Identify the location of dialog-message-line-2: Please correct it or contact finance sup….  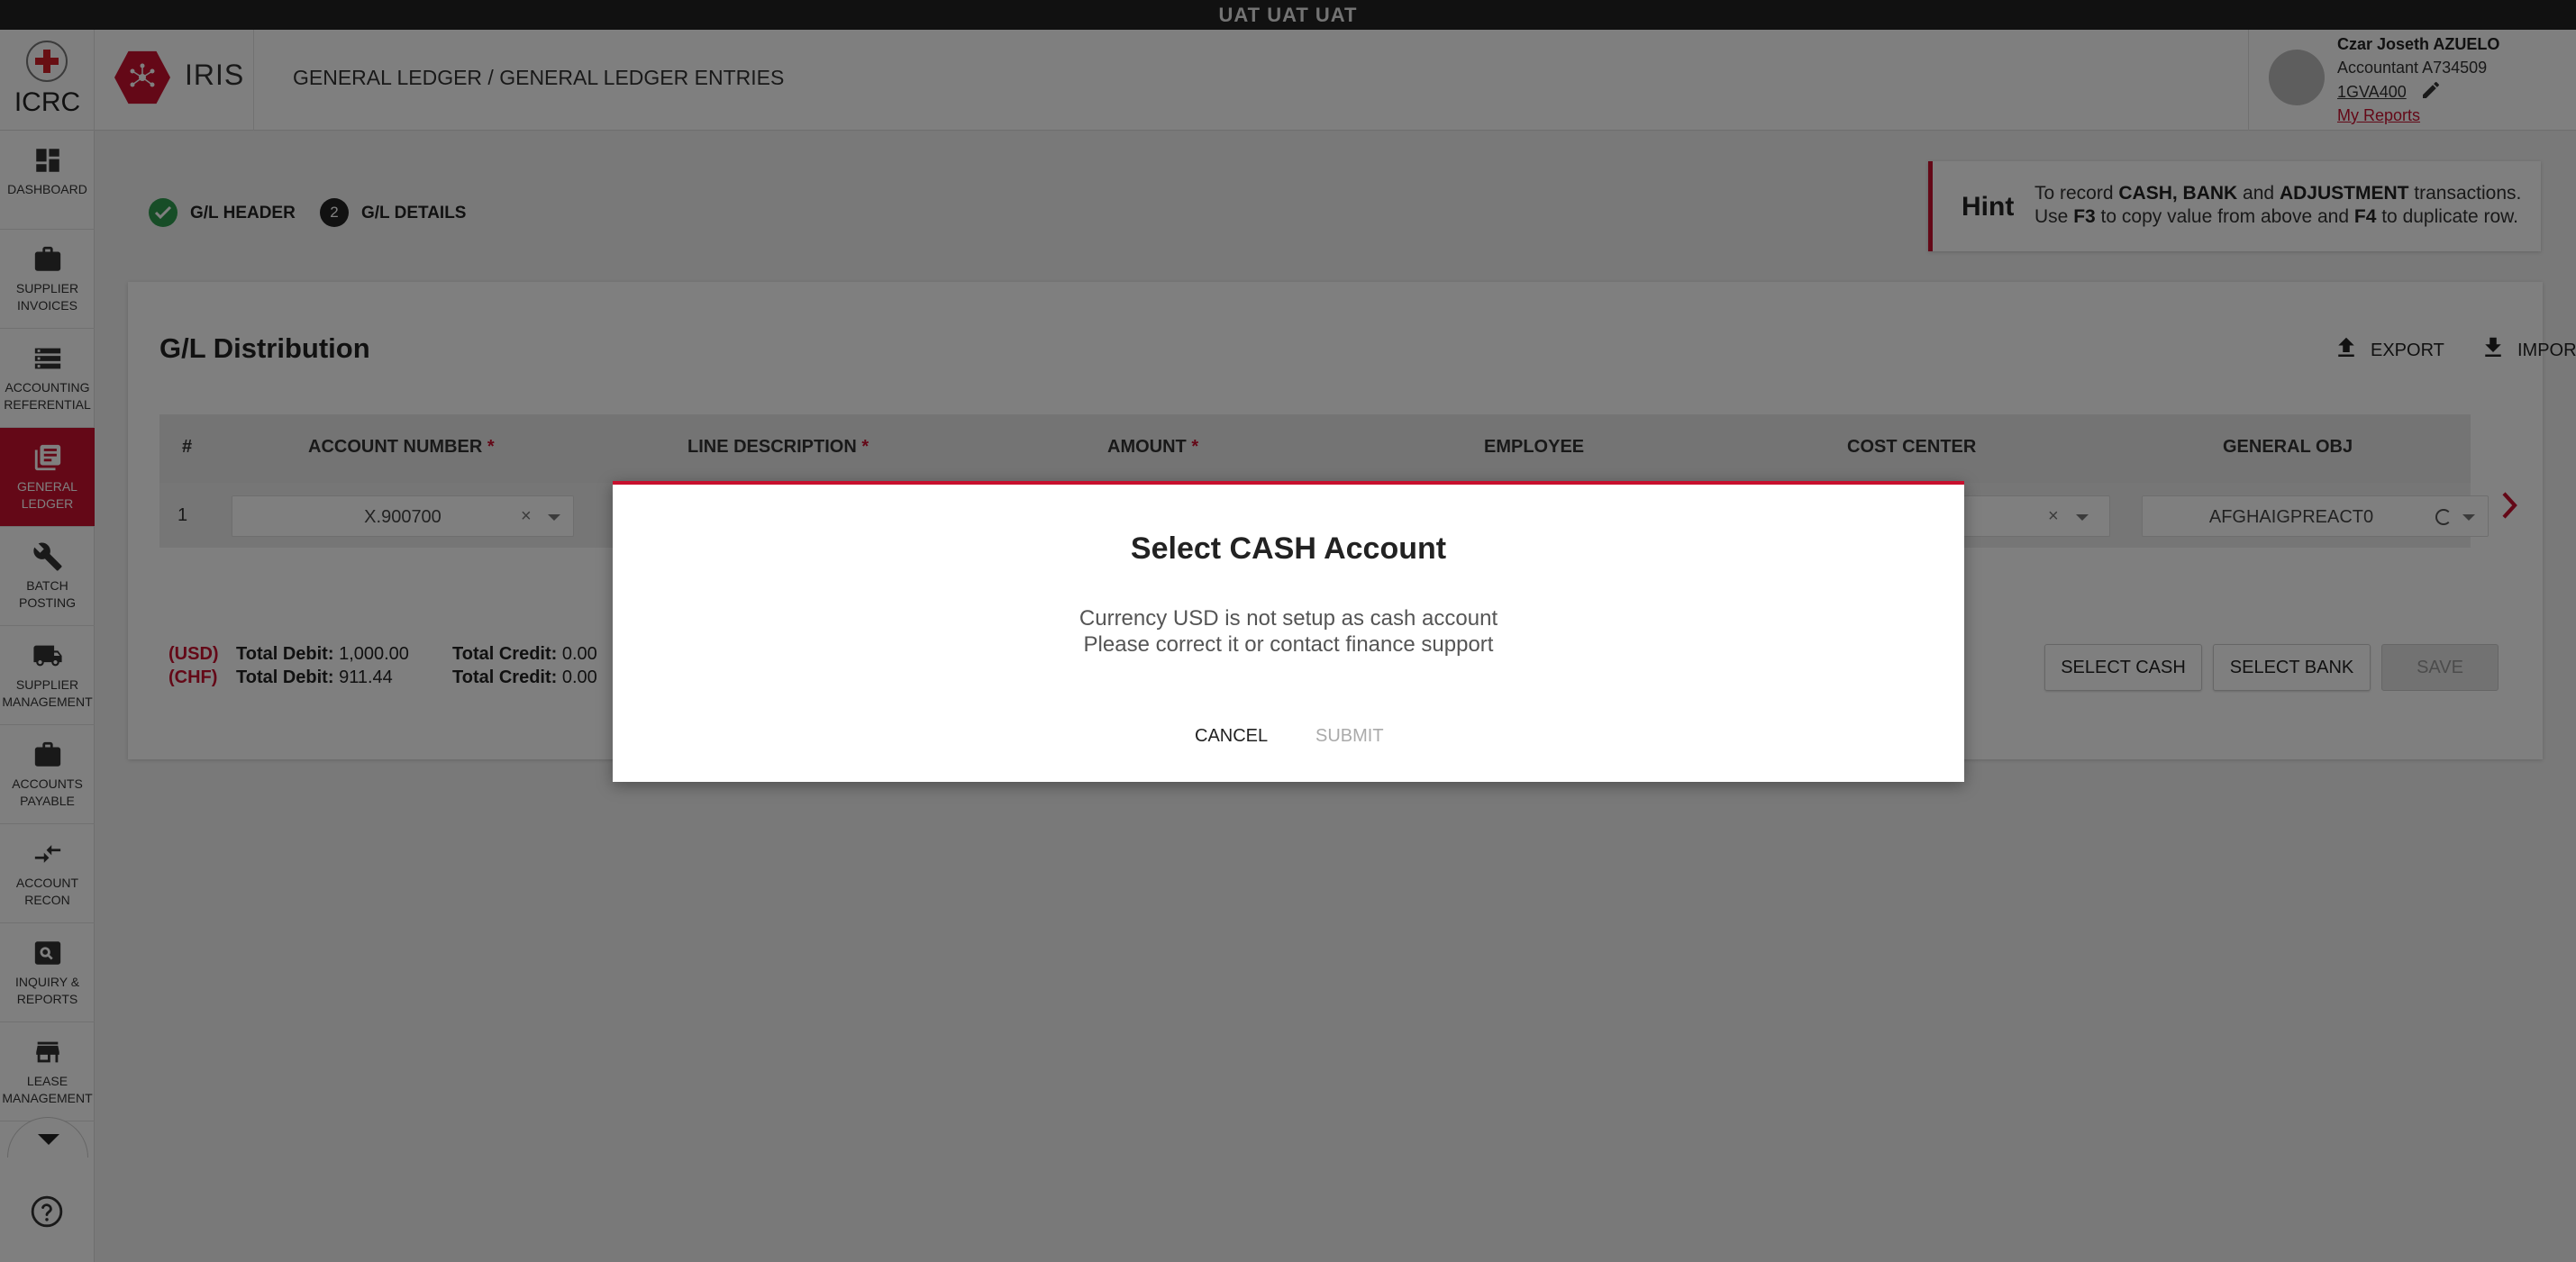
(1288, 644).